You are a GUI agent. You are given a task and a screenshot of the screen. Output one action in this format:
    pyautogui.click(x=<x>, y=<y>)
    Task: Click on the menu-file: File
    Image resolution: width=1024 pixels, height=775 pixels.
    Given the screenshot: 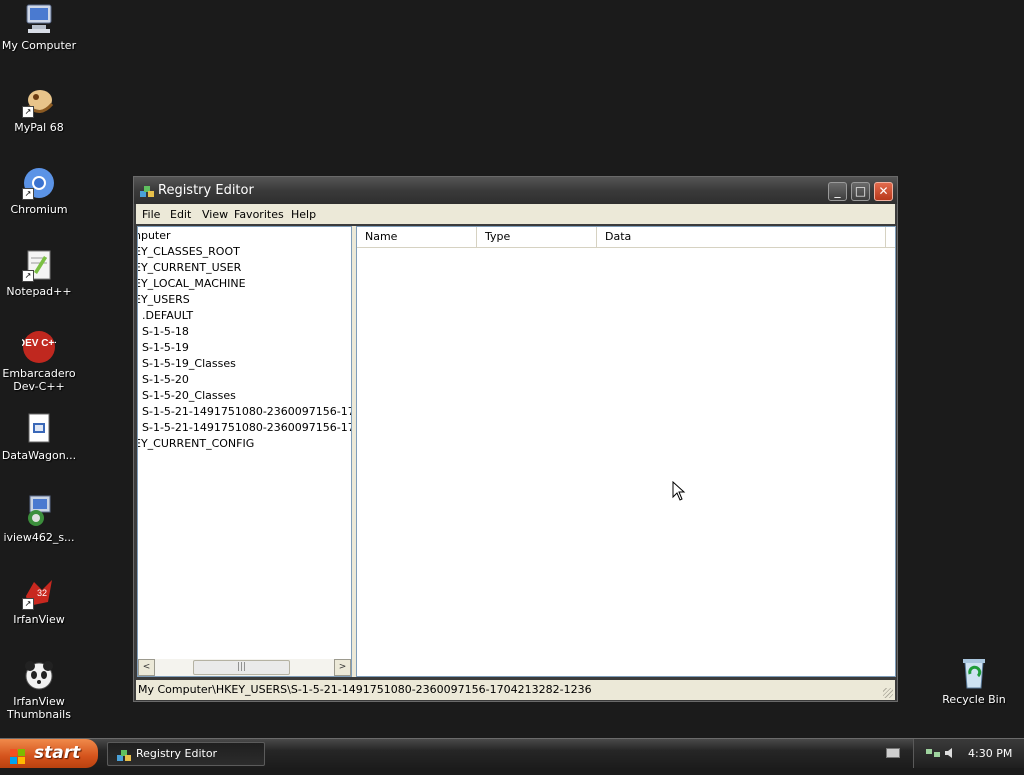 What is the action you would take?
    pyautogui.click(x=151, y=214)
    